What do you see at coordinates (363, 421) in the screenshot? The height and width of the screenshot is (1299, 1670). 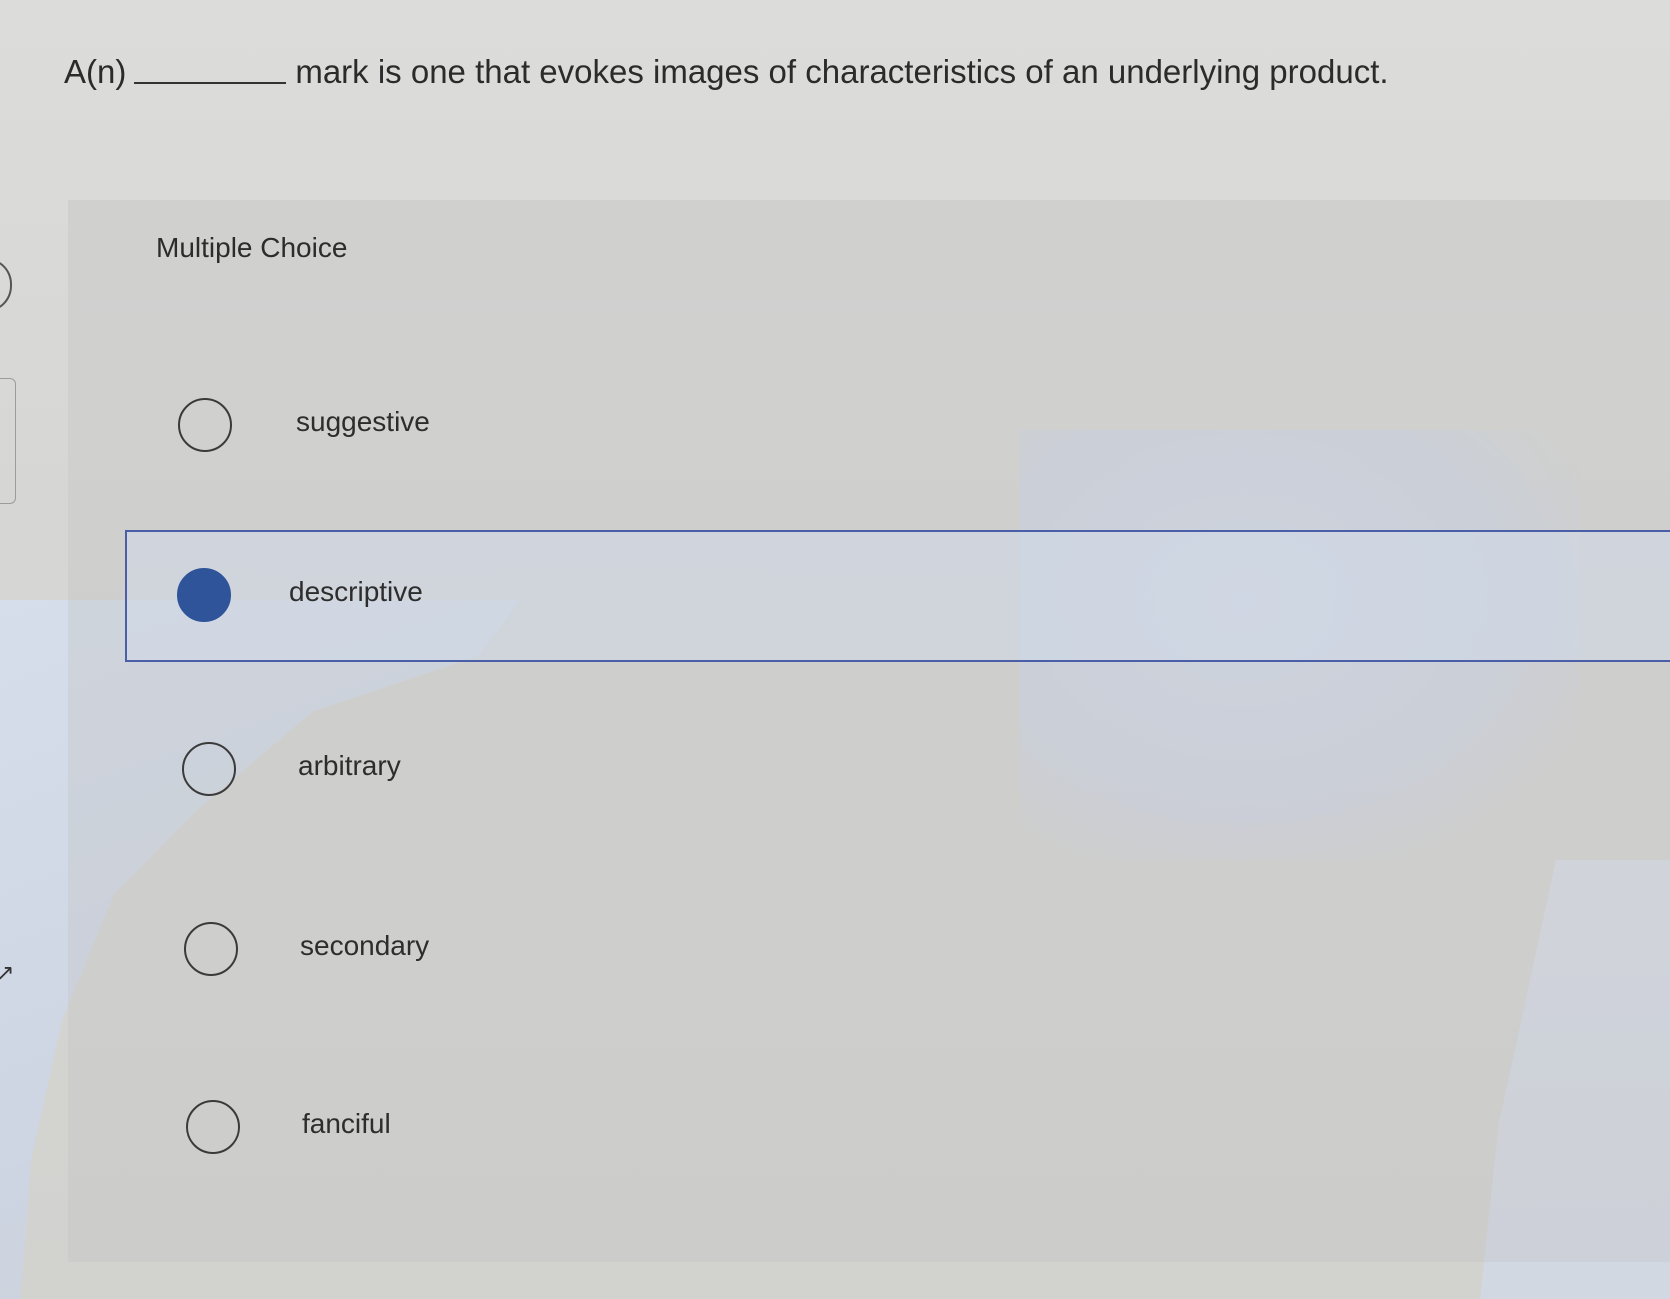 I see `option-label: suggestive` at bounding box center [363, 421].